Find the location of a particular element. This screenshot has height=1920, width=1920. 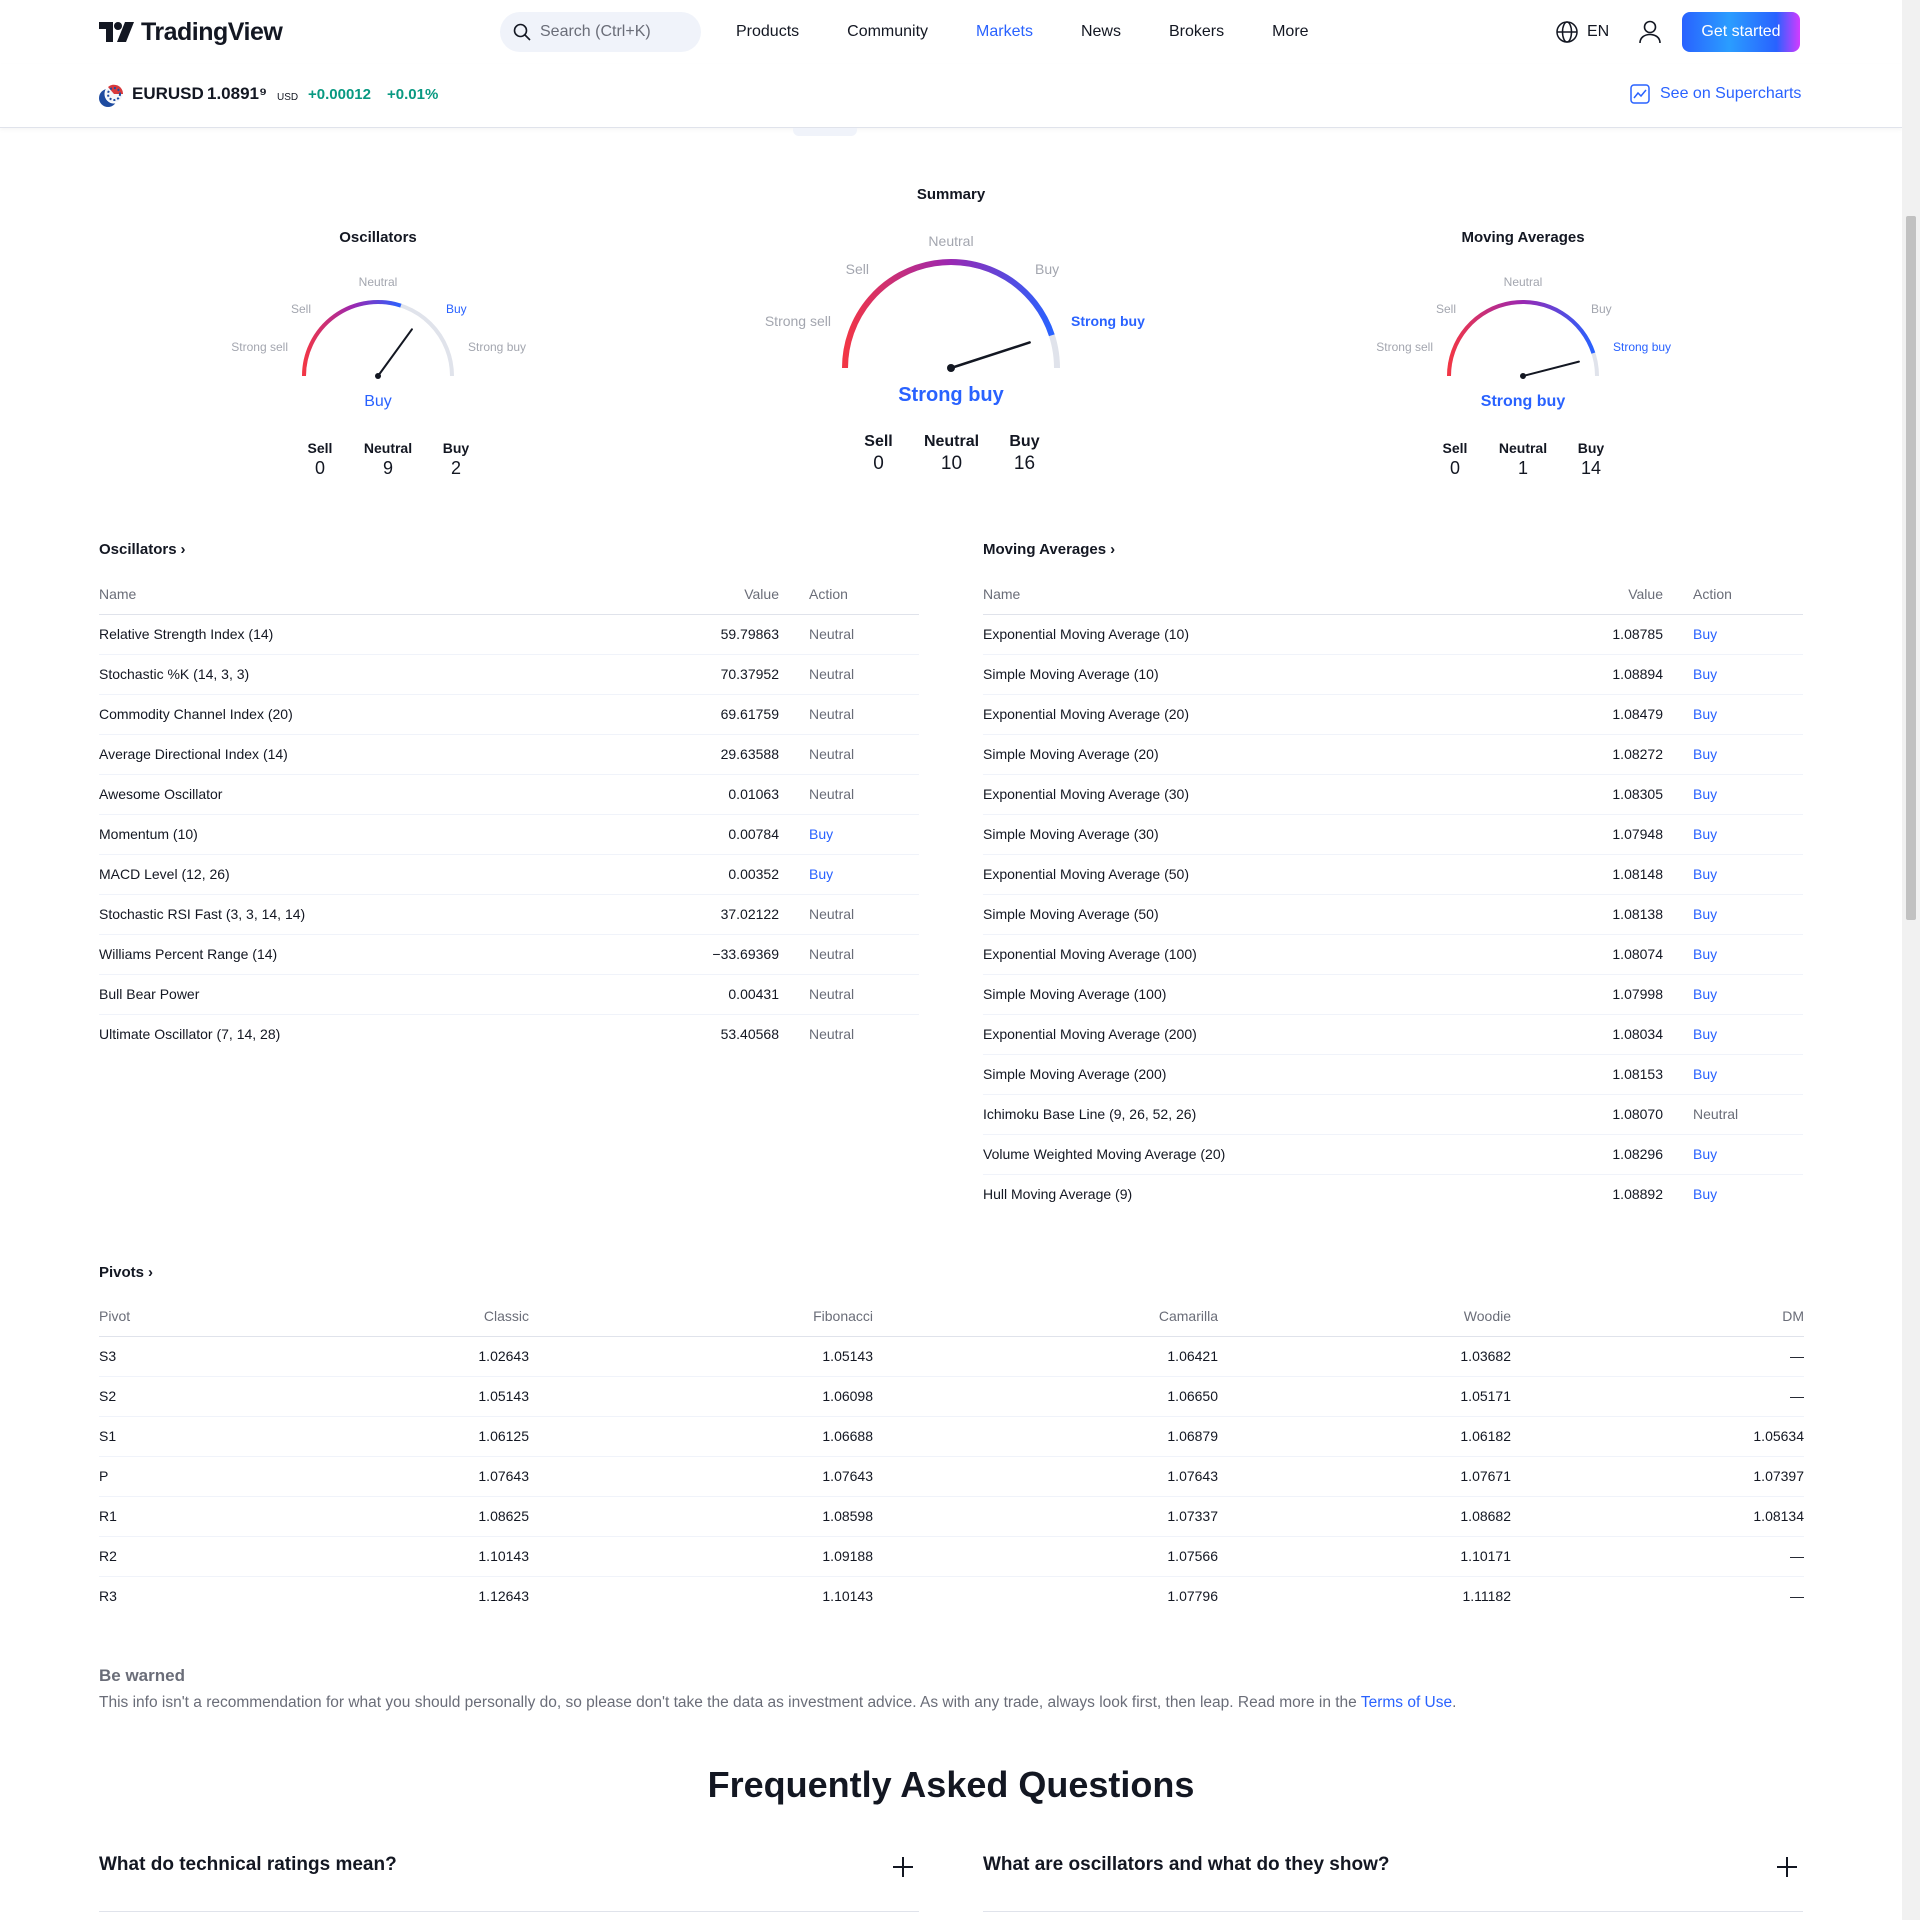

pivots-section-link: Pivots › is located at coordinates (126, 1272).